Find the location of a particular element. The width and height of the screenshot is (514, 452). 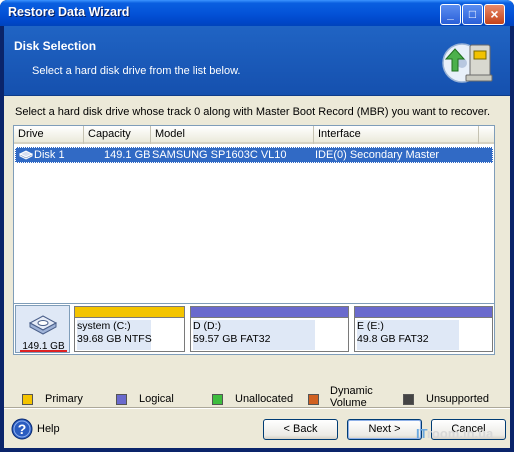

column-header-capacity: Capacity is located at coordinates (117, 135).